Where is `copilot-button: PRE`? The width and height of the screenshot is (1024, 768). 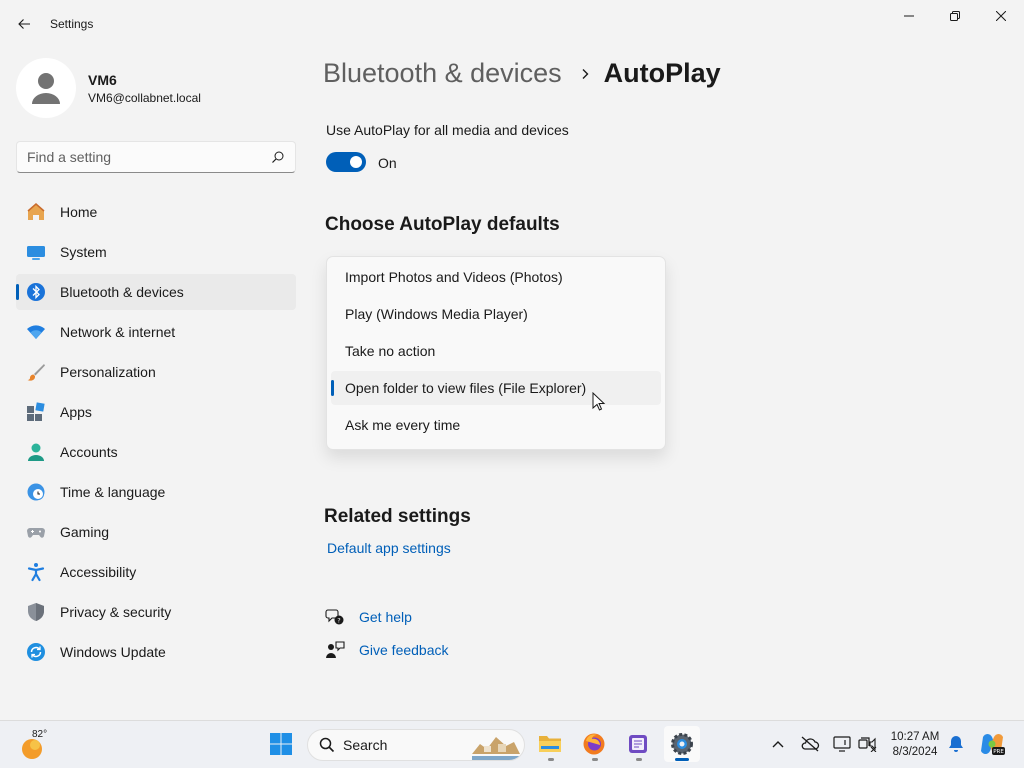 copilot-button: PRE is located at coordinates (992, 744).